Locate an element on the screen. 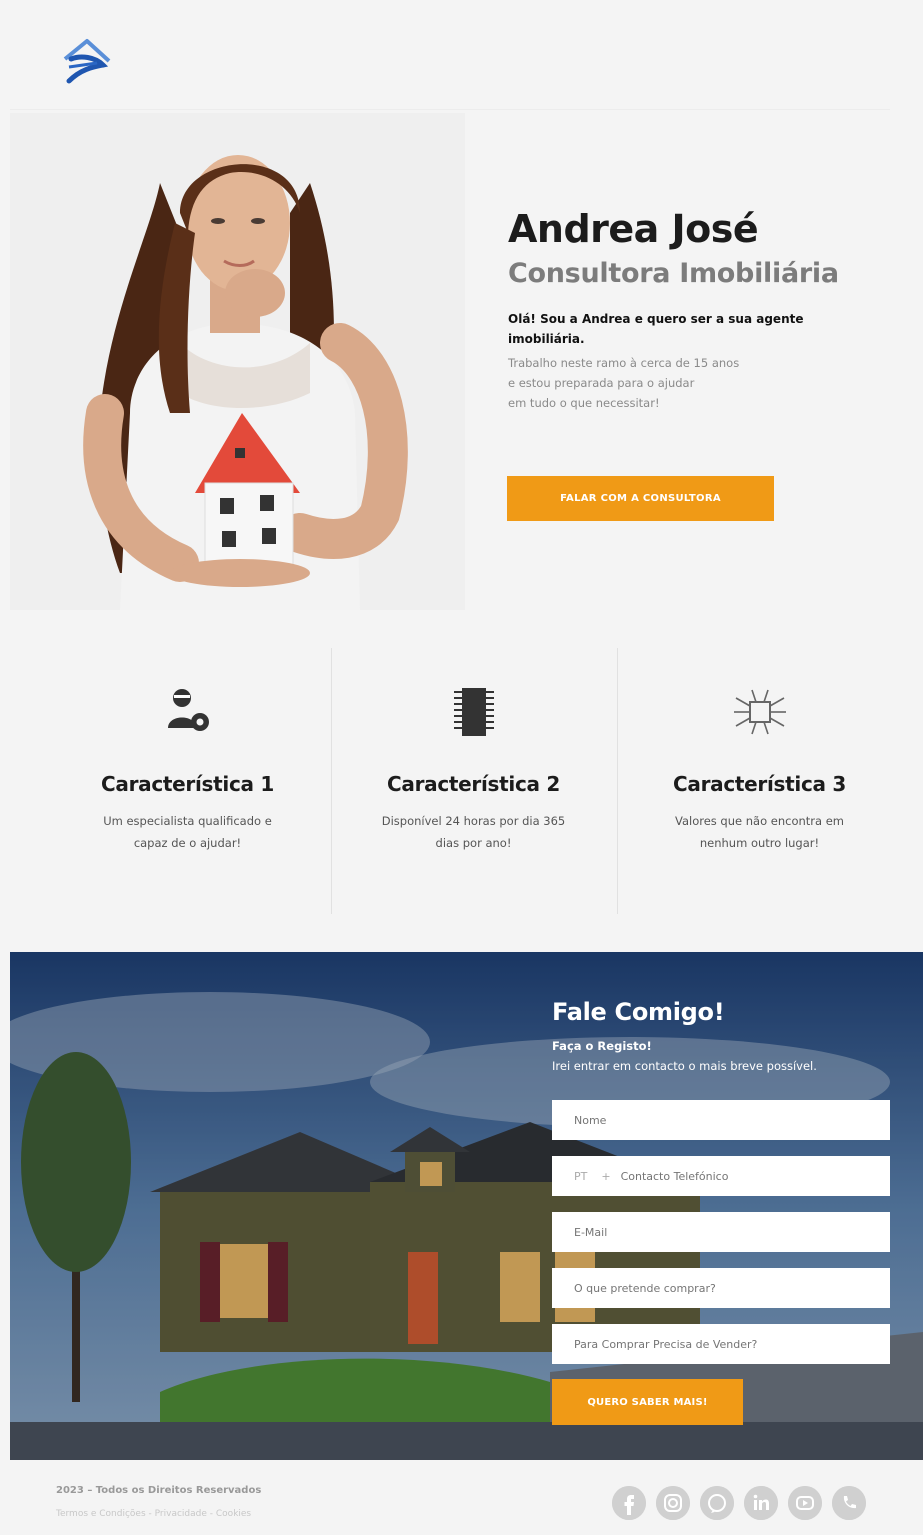 This screenshot has width=923, height=1535. youtube-icon is located at coordinates (805, 1503).